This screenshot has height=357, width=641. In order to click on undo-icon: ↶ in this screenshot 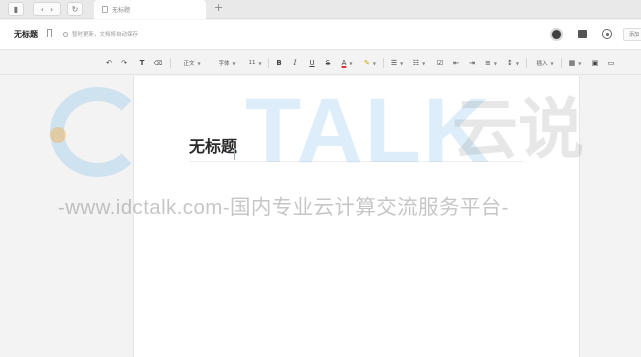, I will do `click(109, 63)`.